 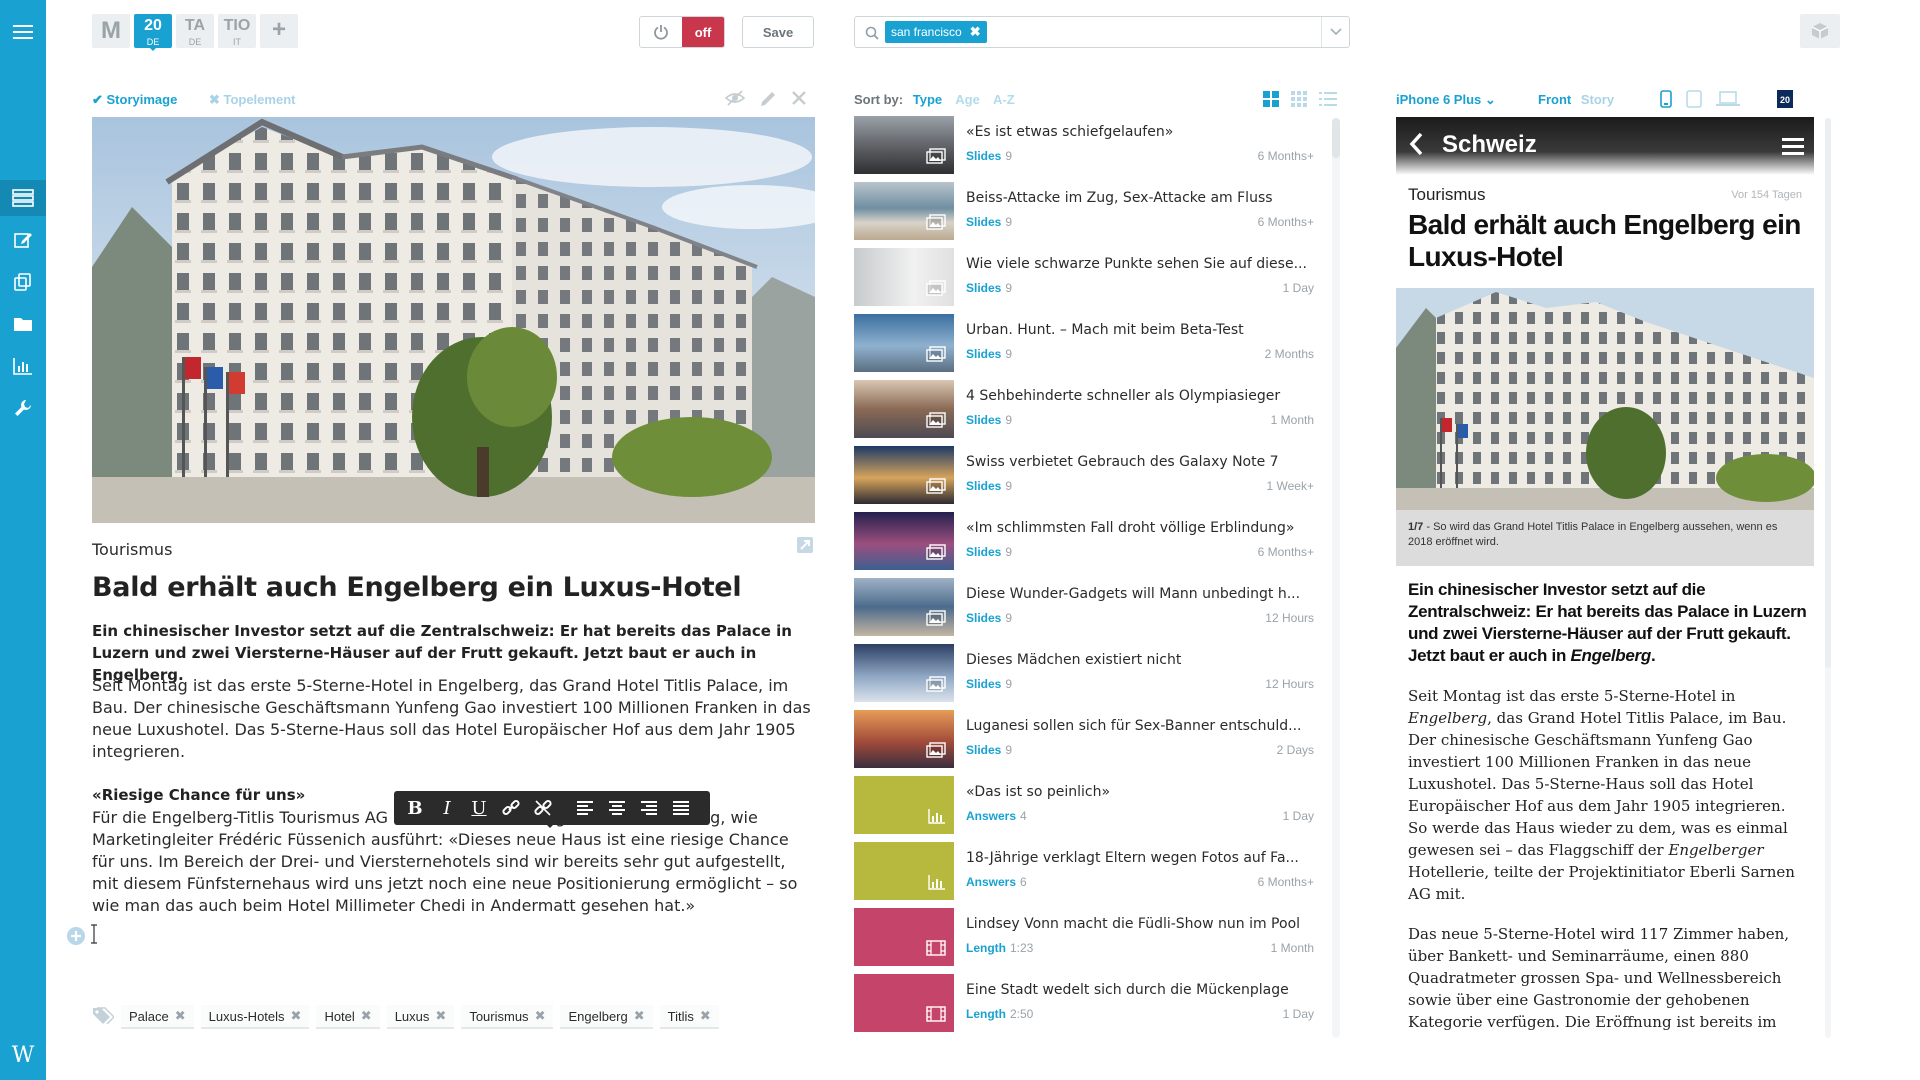 I want to click on article-subheading: «Riesige Chance für uns», so click(x=198, y=795).